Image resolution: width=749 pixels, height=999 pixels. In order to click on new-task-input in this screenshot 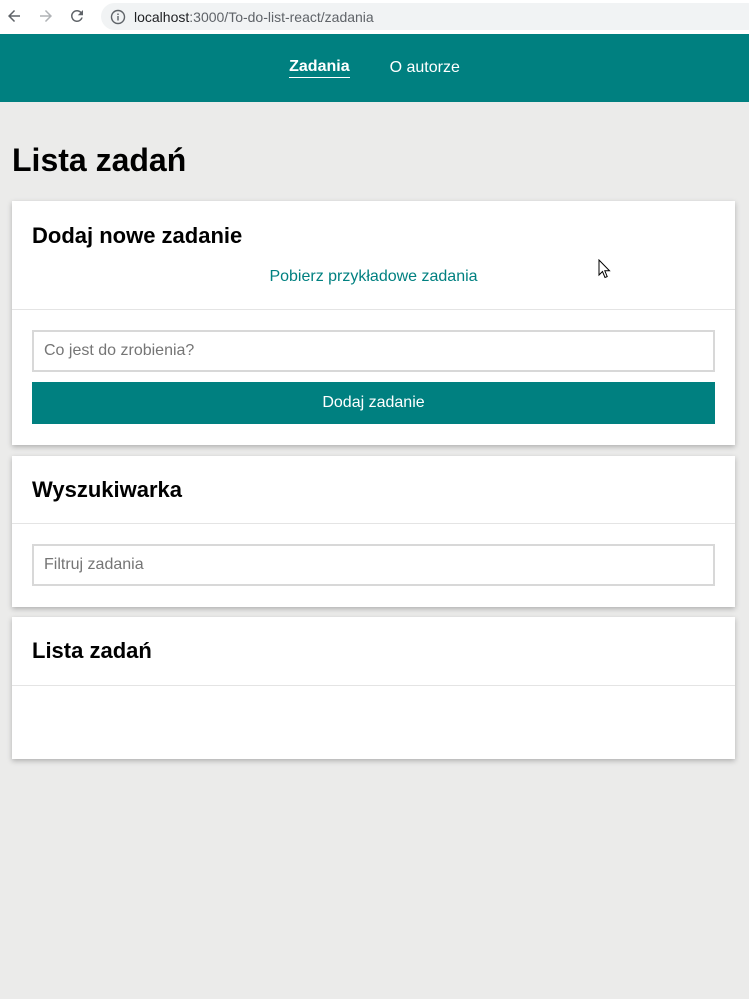, I will do `click(373, 351)`.